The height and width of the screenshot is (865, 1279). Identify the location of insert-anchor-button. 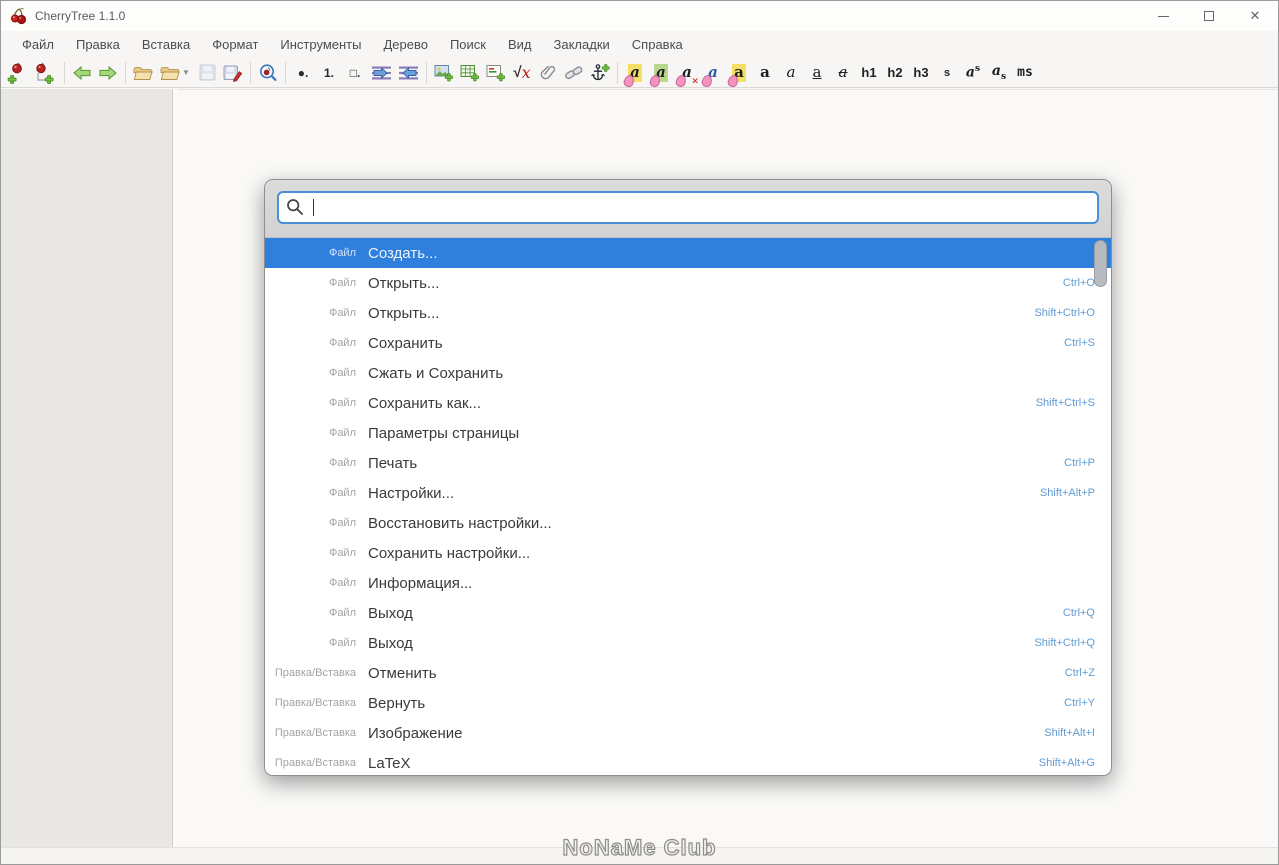
(600, 73).